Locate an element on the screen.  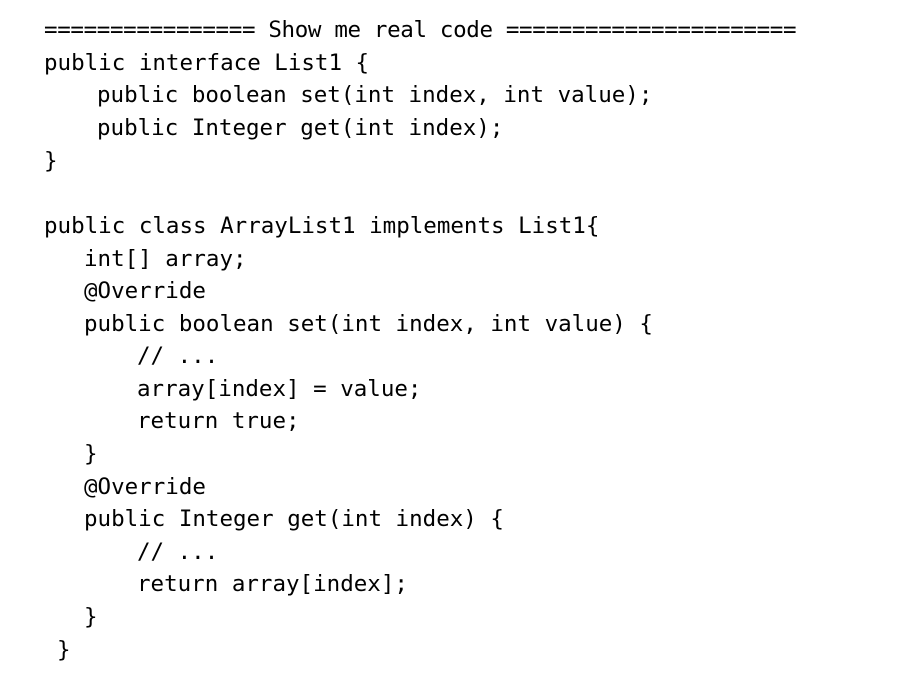
code-line-return-true: return true; is located at coordinates (218, 421).